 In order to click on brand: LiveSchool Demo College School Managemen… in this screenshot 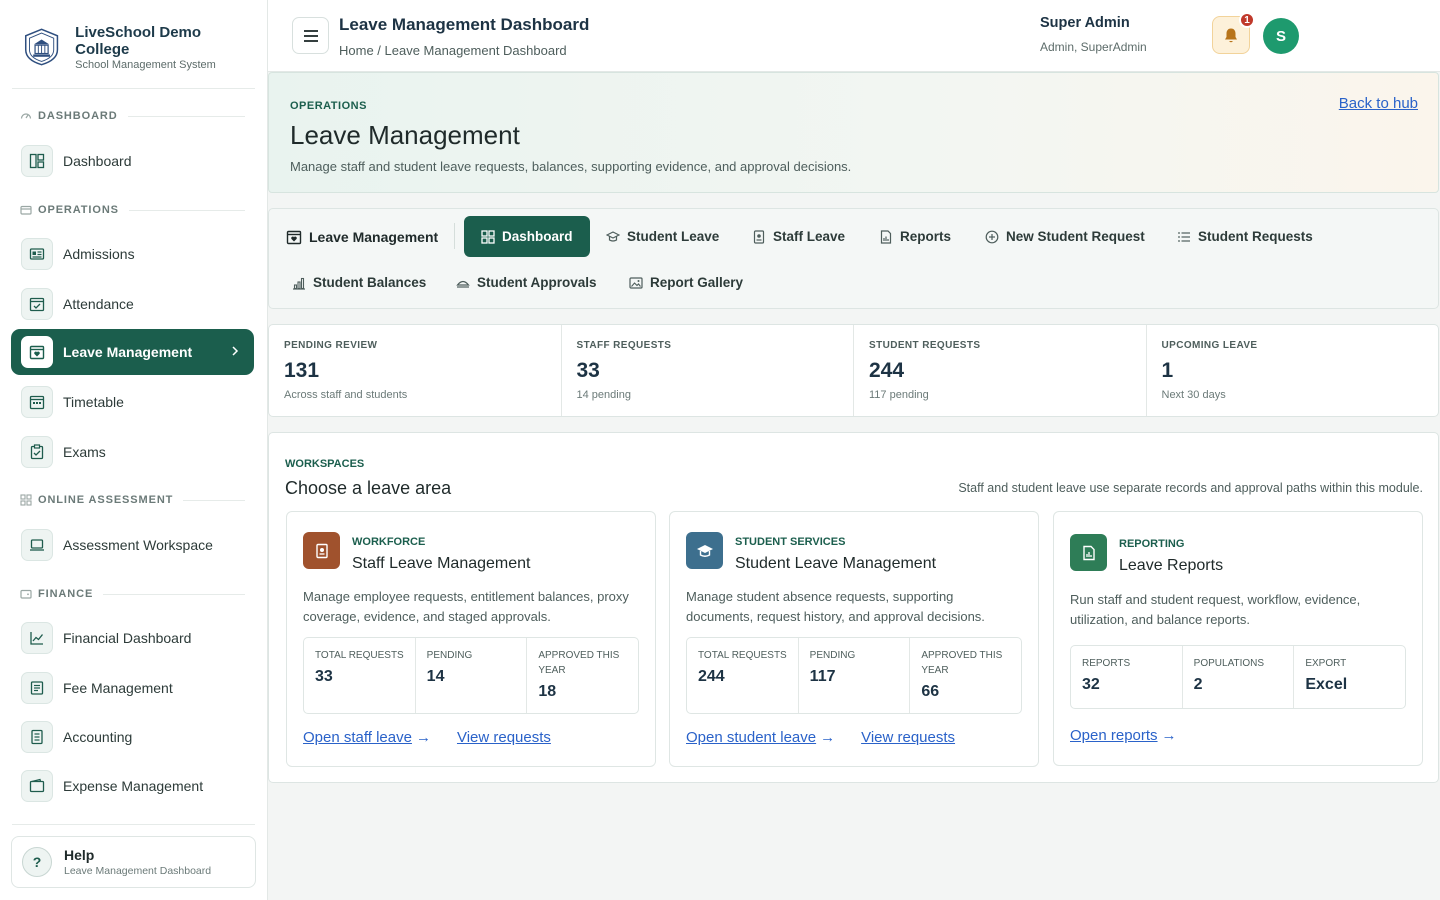, I will do `click(133, 44)`.